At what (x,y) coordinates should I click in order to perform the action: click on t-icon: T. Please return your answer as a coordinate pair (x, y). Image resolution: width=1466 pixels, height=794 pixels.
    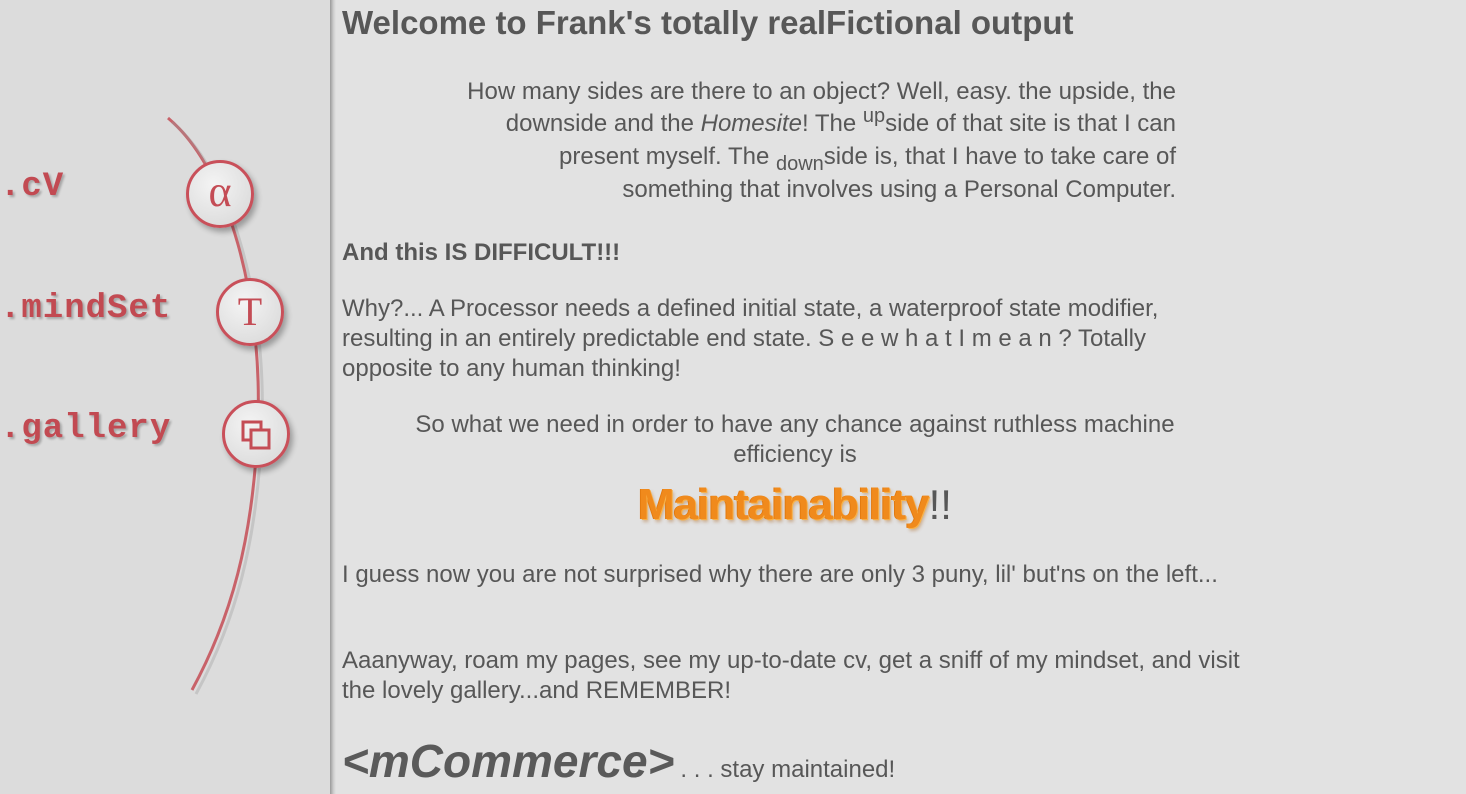
    Looking at the image, I should click on (250, 311).